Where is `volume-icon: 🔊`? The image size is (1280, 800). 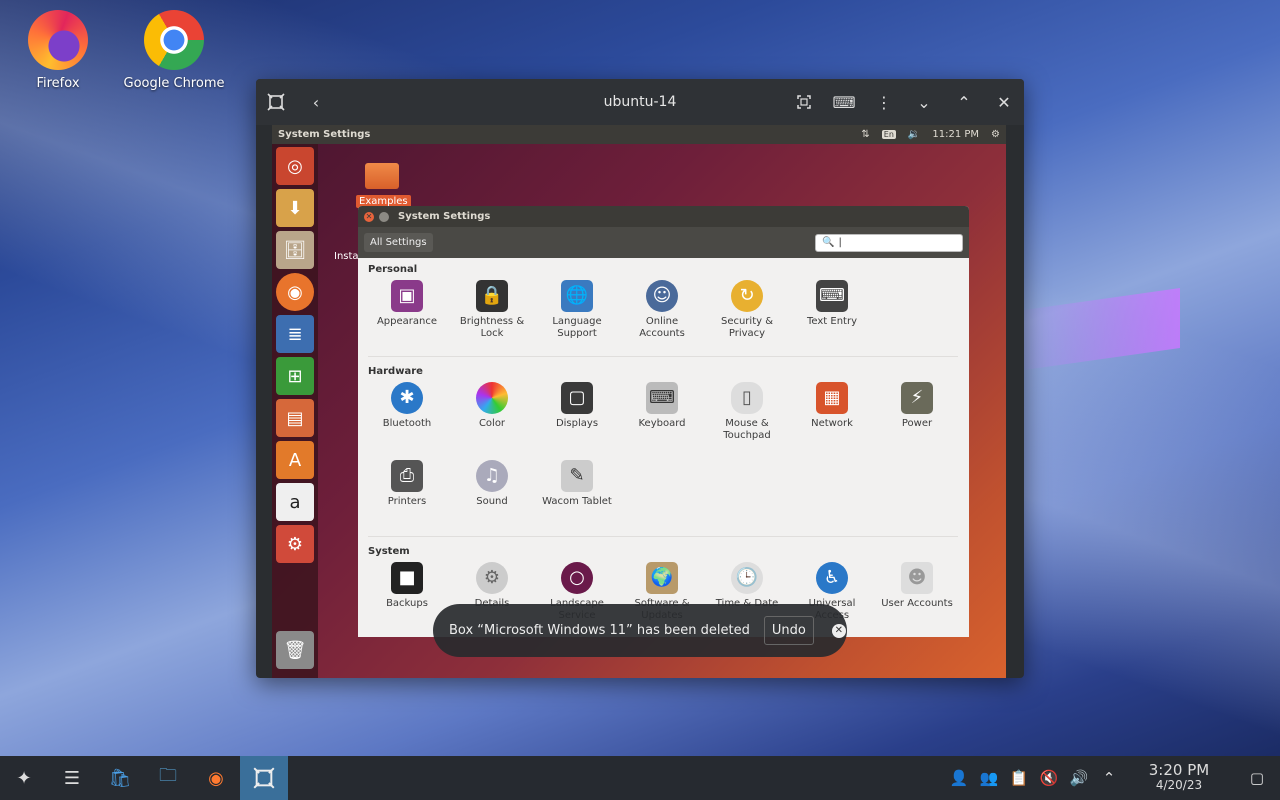 volume-icon: 🔊 is located at coordinates (1079, 778).